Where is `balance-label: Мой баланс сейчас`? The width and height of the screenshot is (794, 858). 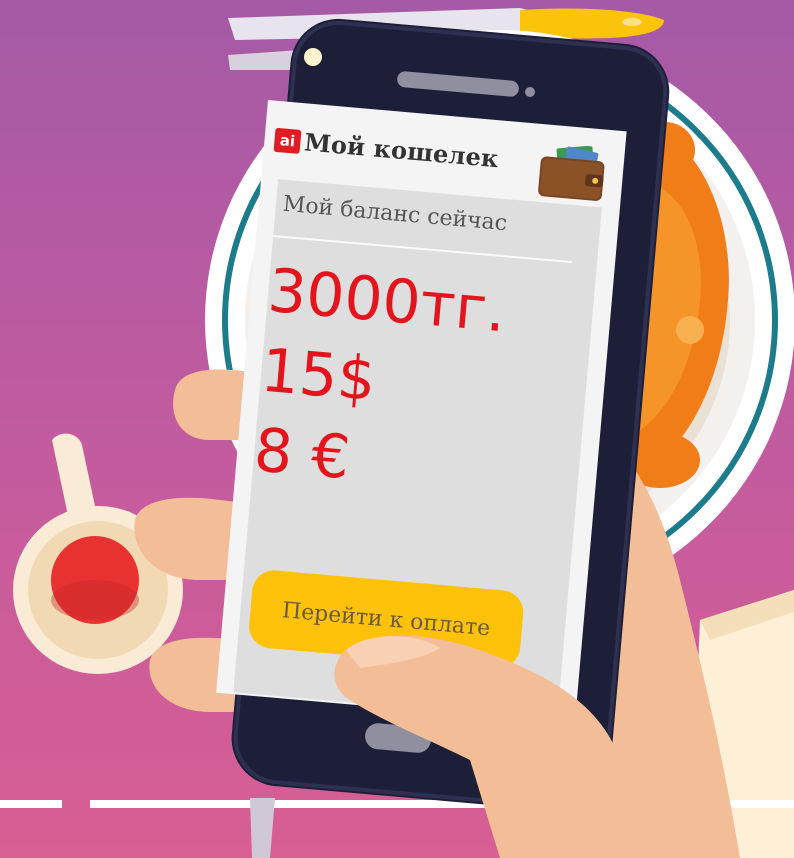
balance-label: Мой баланс сейчас is located at coordinates (395, 214).